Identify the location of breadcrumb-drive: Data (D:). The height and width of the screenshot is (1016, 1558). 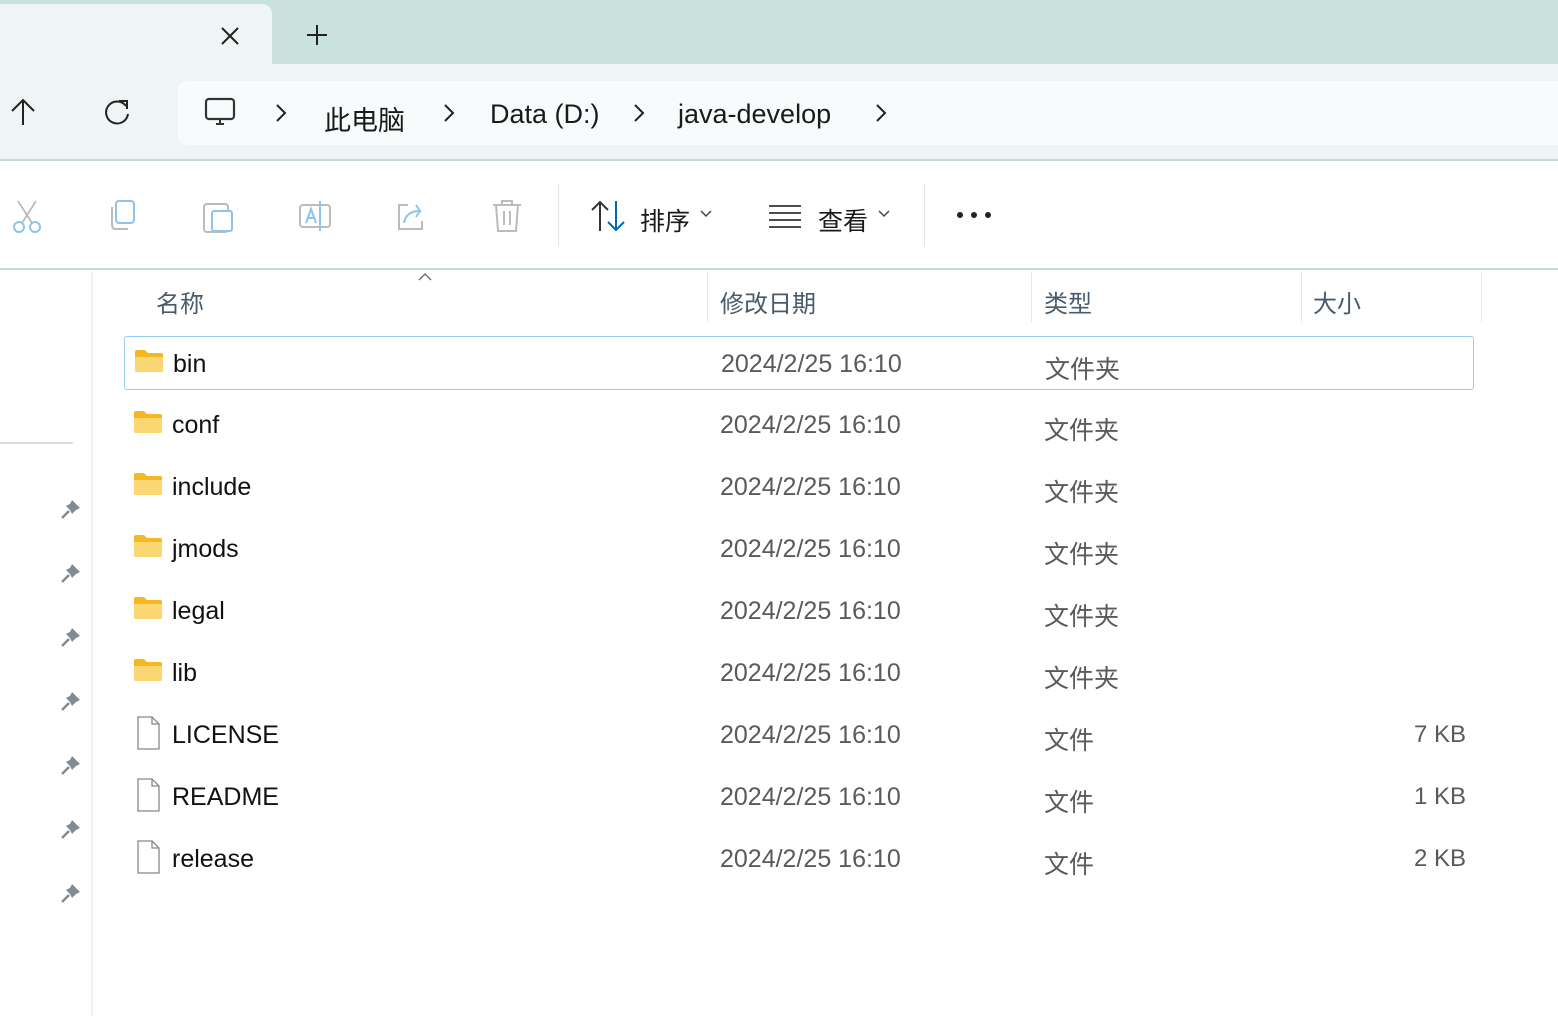
(545, 114).